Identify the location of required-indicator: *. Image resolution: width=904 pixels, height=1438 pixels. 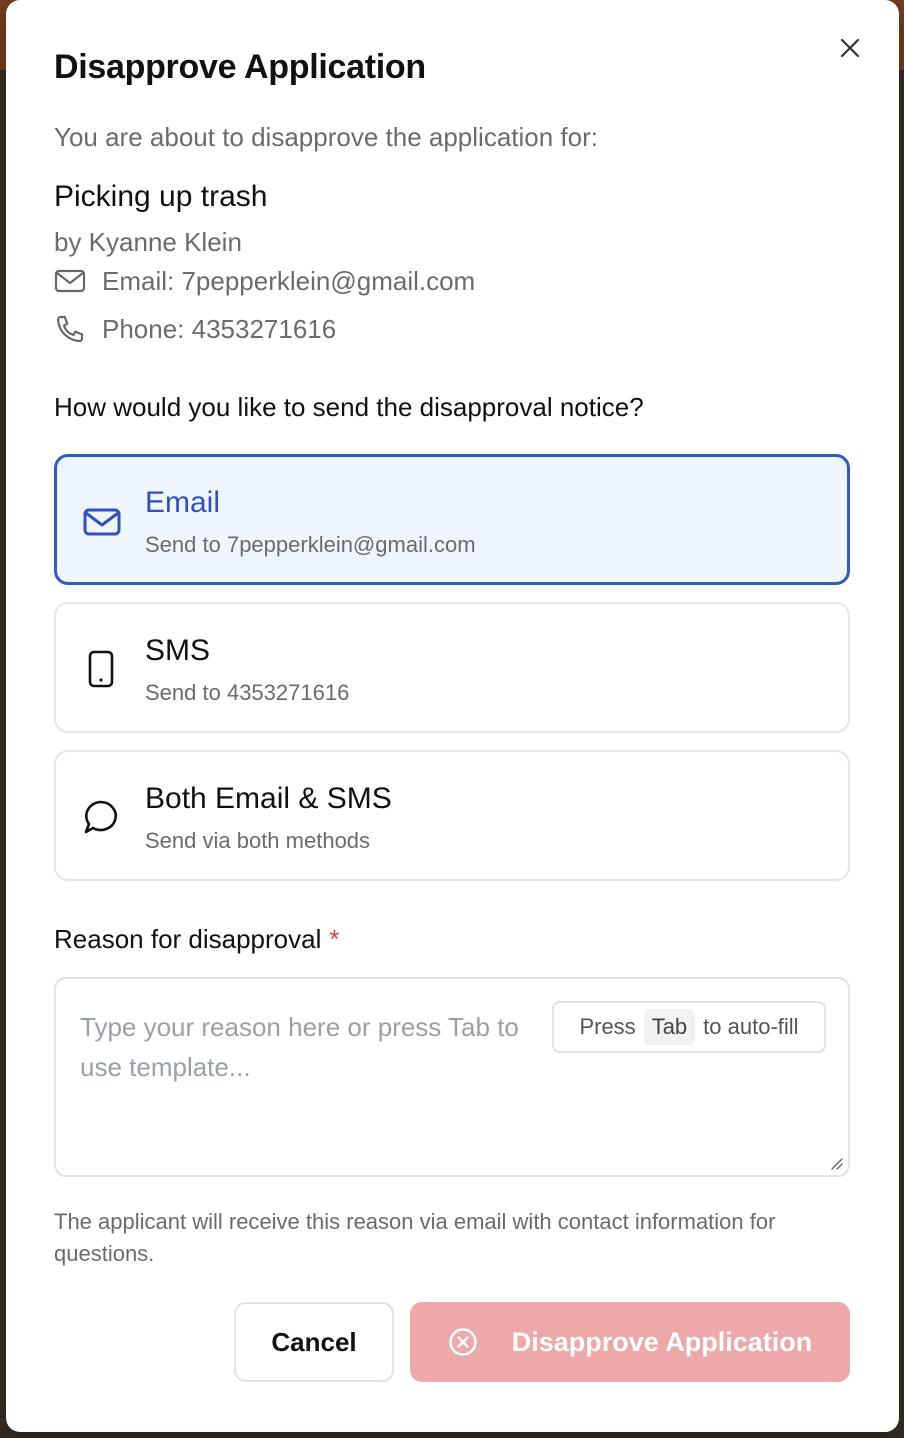
(334, 939).